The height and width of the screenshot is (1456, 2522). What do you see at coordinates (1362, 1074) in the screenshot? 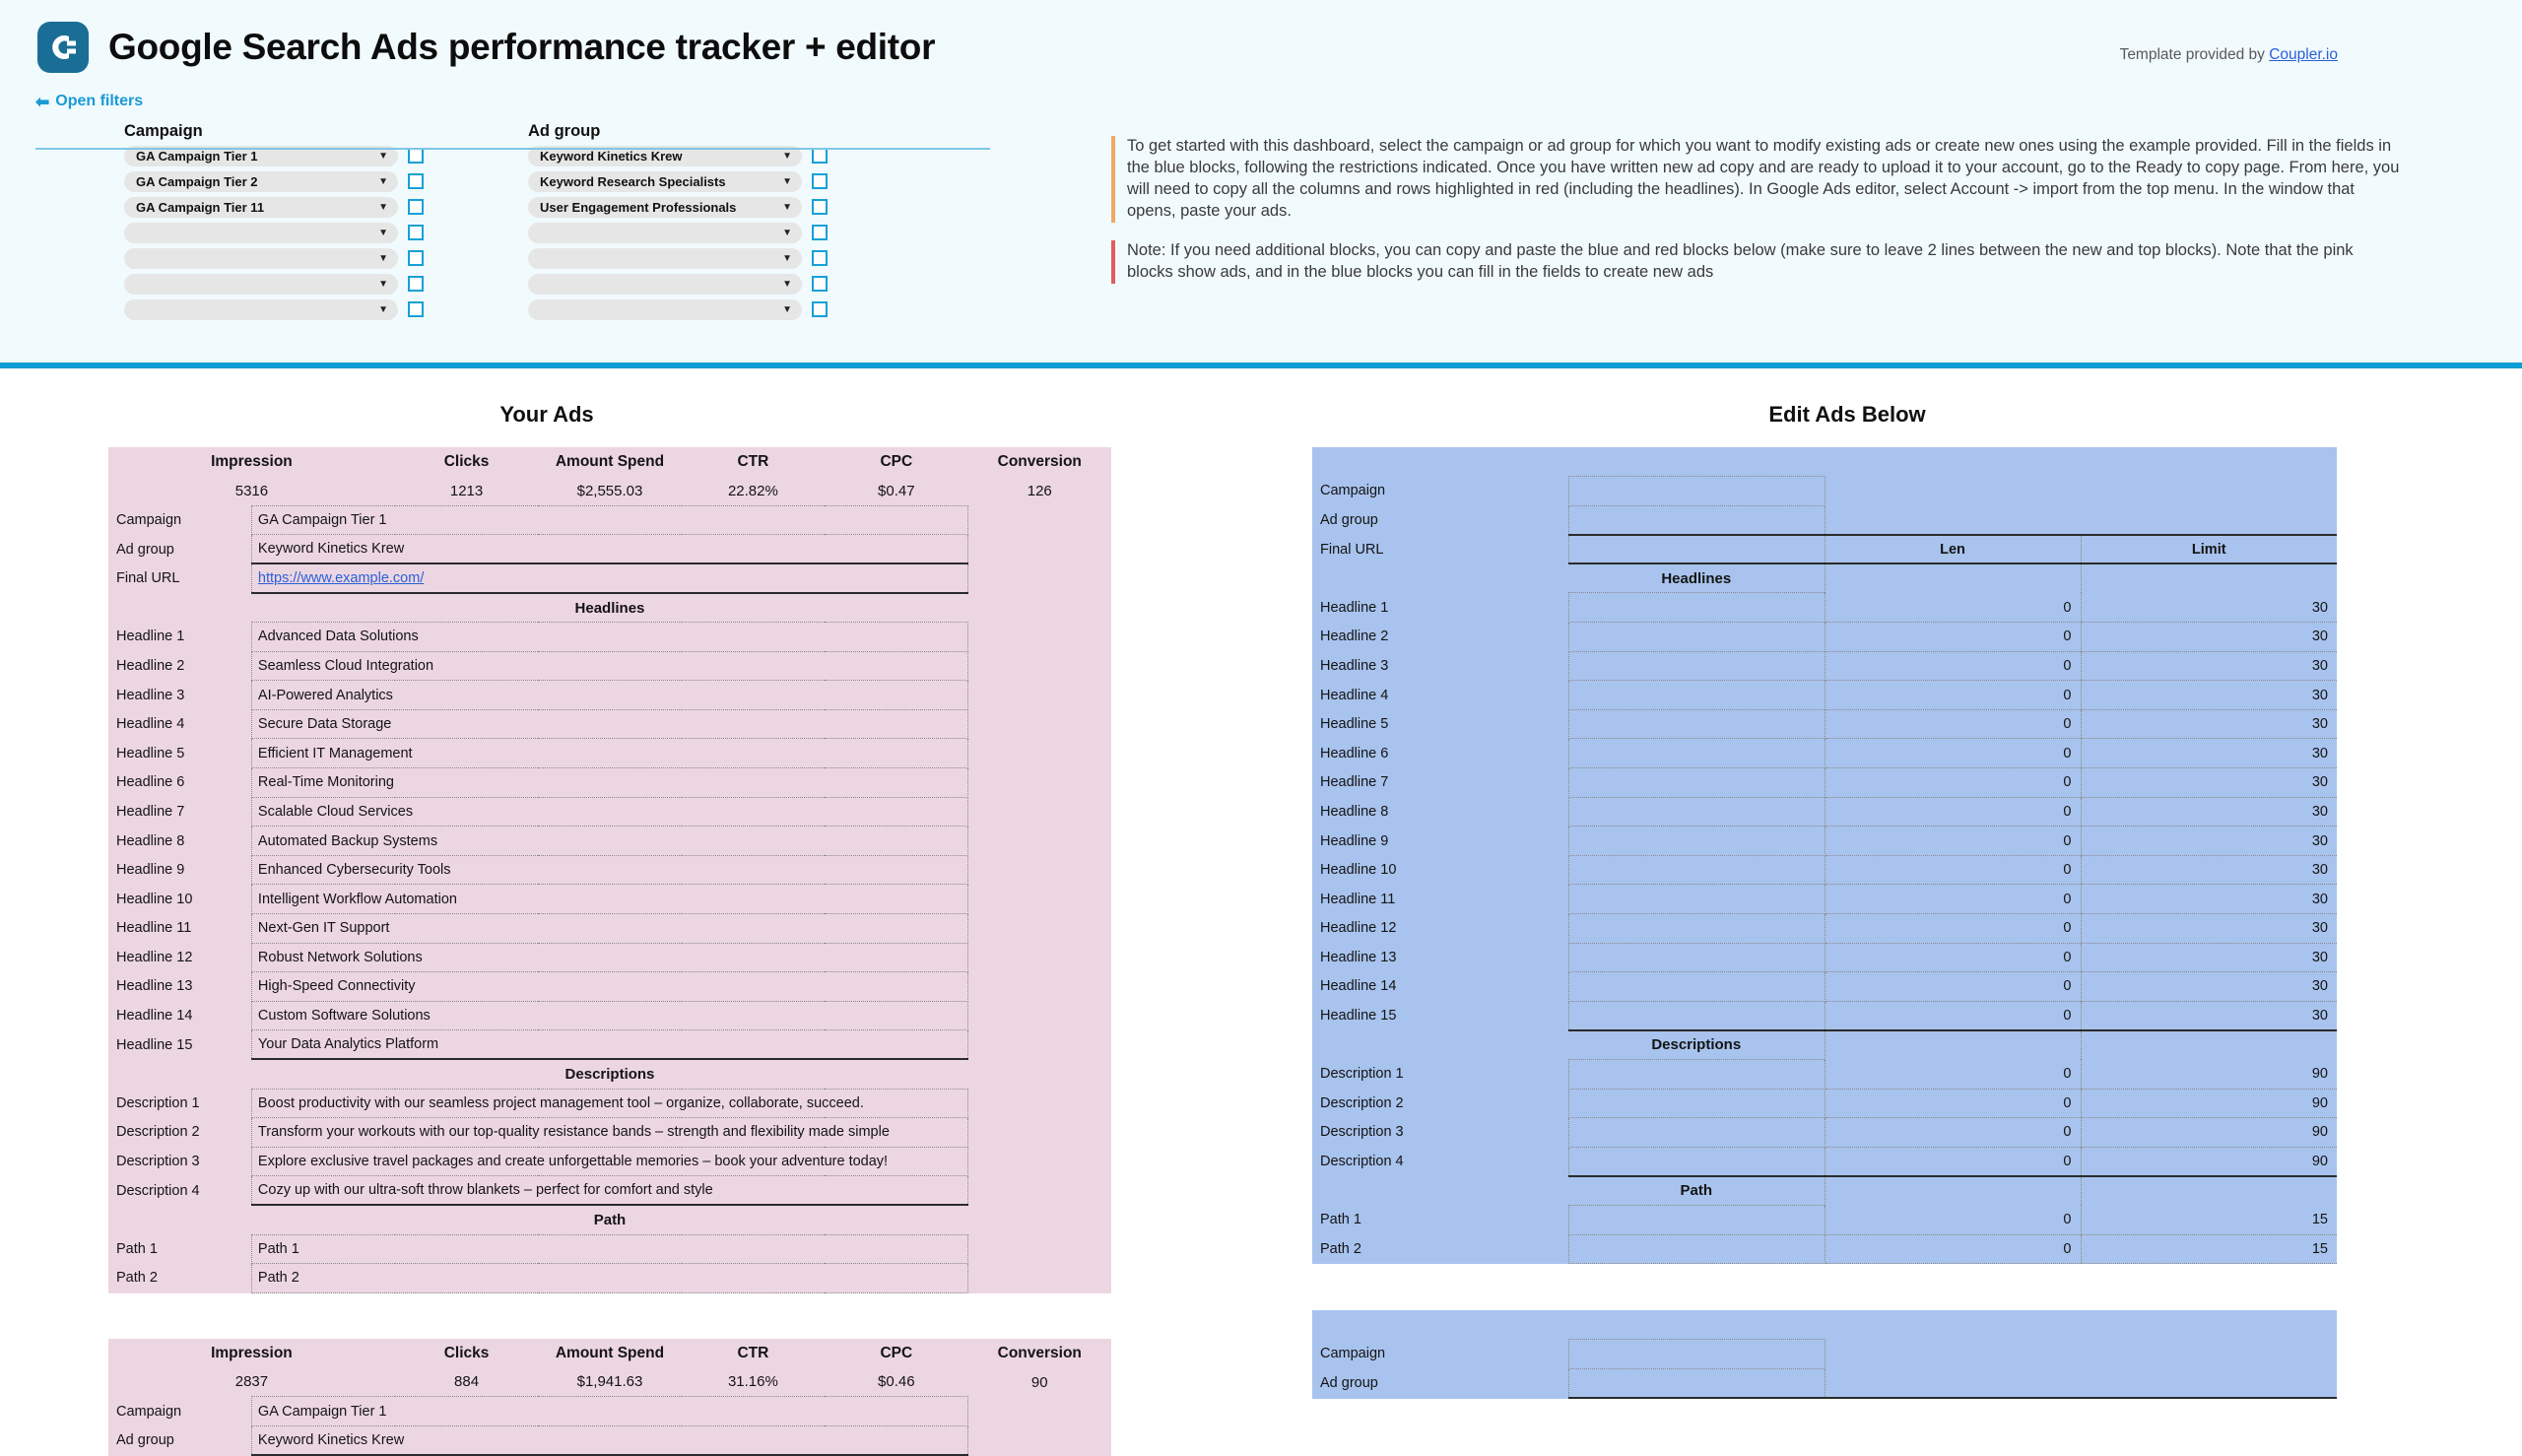
I see `edit-description-label-1: Description 1` at bounding box center [1362, 1074].